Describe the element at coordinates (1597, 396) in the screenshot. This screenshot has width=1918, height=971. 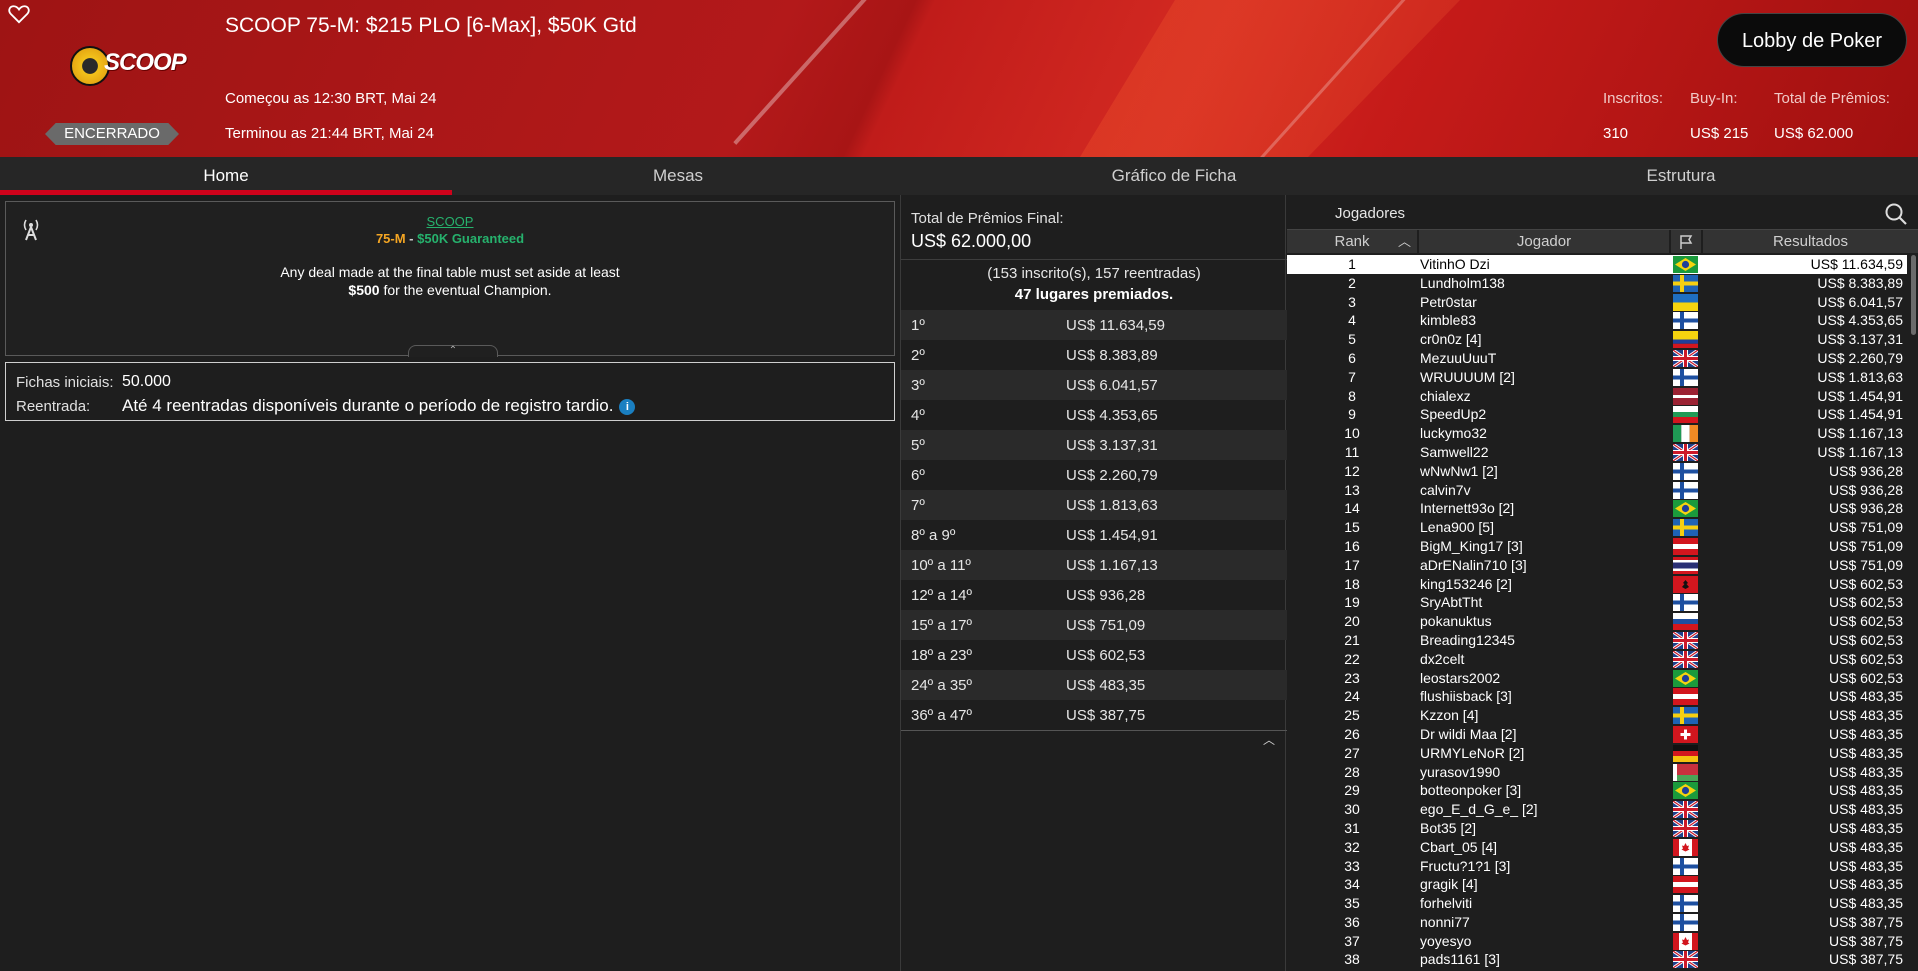
I see `player-row: 8 chialexz US$ 1.454,91` at that location.